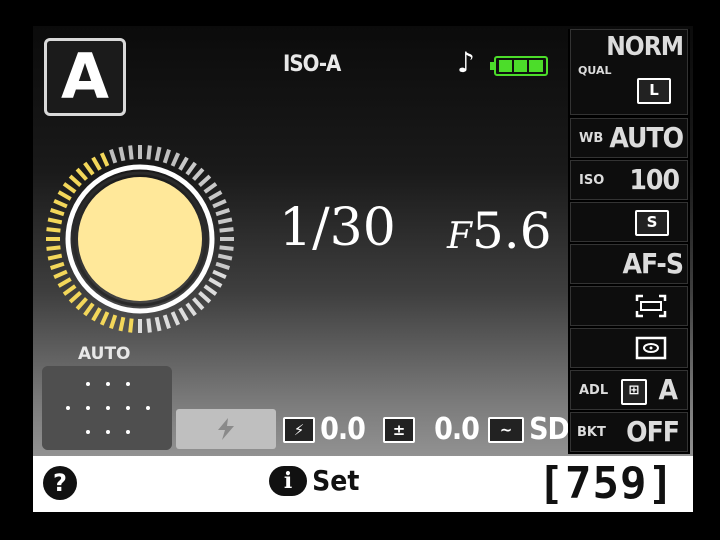 Image resolution: width=720 pixels, height=540 pixels. Describe the element at coordinates (652, 223) in the screenshot. I see `release-mode-icon: S` at that location.